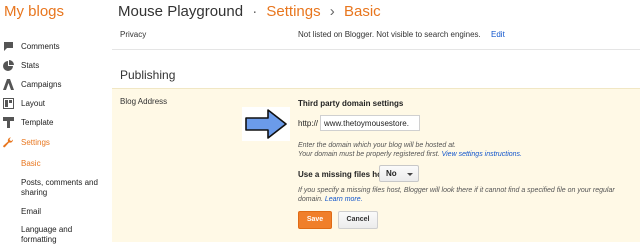 This screenshot has height=244, width=640. What do you see at coordinates (8, 103) in the screenshot?
I see `layout-icon` at bounding box center [8, 103].